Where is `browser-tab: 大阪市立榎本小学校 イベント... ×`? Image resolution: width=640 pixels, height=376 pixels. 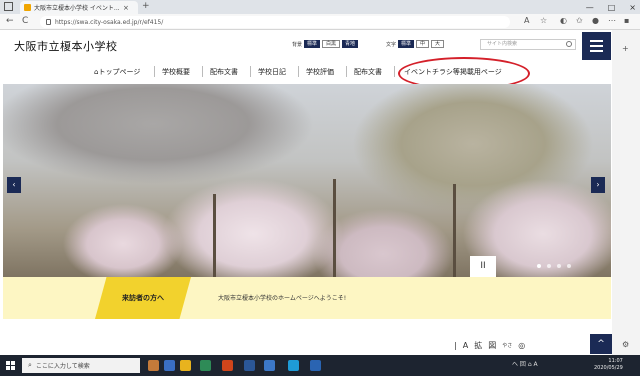
browser-tab: 大阪市立榎本小学校 イベント... × is located at coordinates (79, 7).